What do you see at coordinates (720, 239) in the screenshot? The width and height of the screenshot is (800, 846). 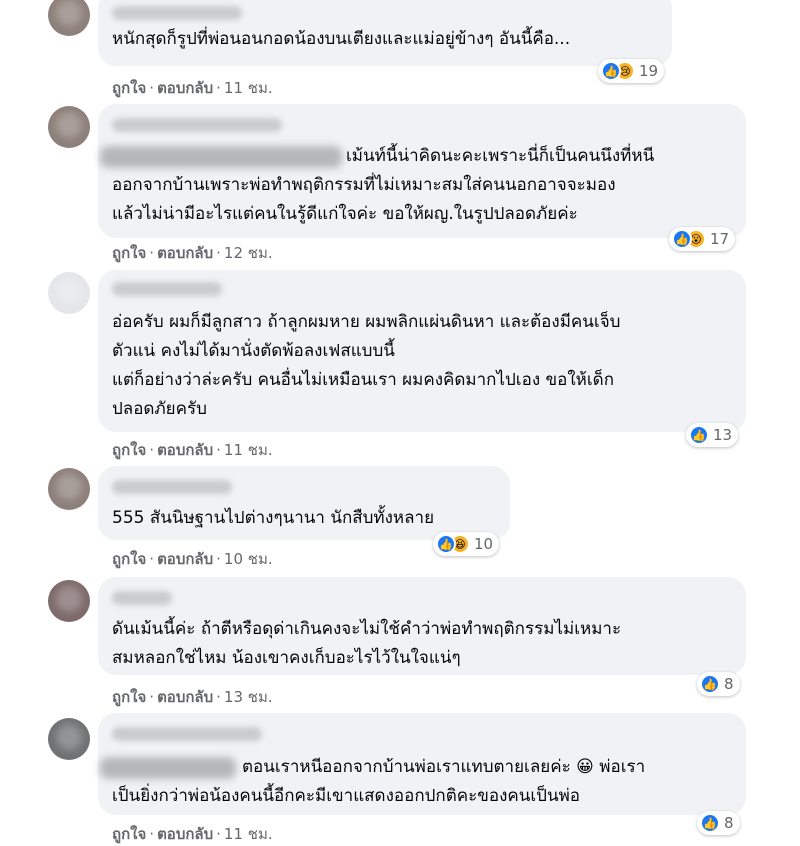 I see `reaction-count: 17` at bounding box center [720, 239].